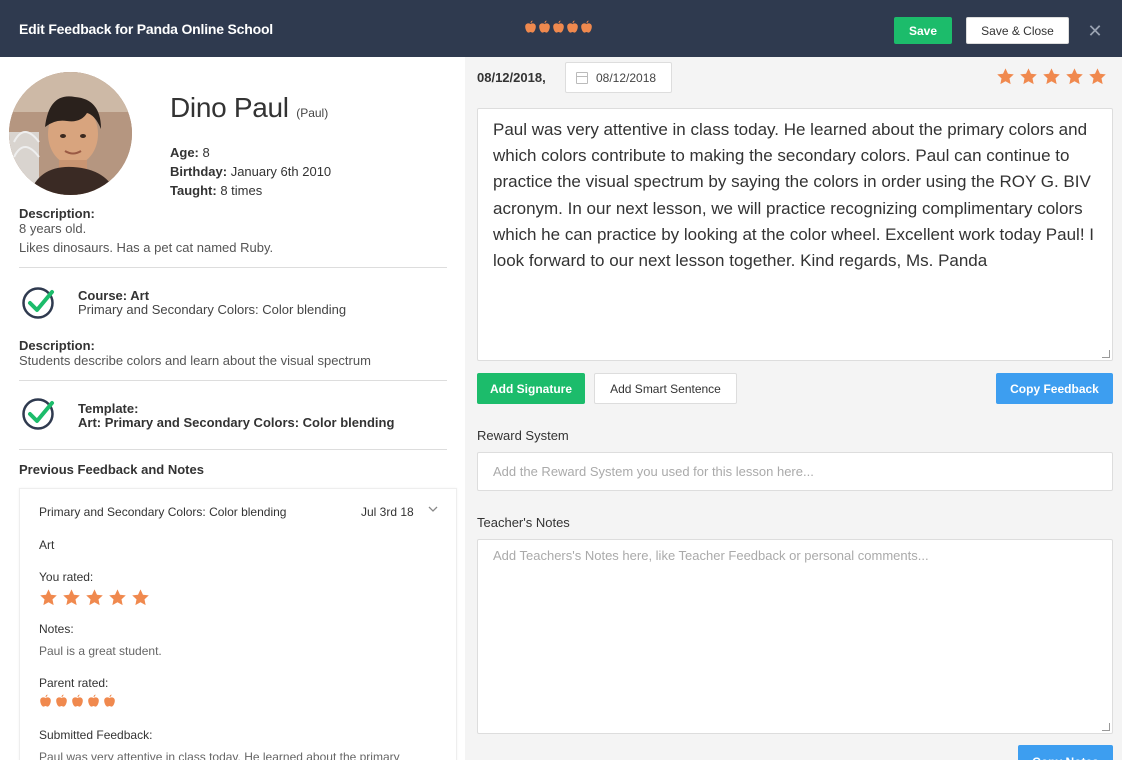 This screenshot has width=1122, height=760. What do you see at coordinates (199, 171) in the screenshot?
I see `birthday-label: Birthday:` at bounding box center [199, 171].